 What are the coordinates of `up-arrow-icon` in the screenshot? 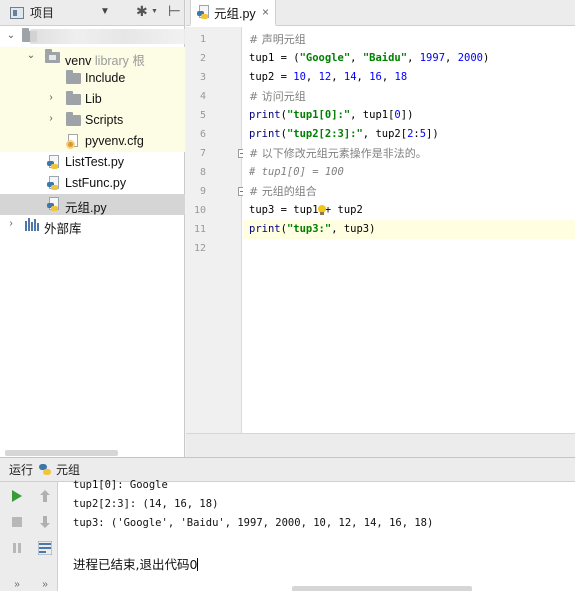 It's located at (45, 496).